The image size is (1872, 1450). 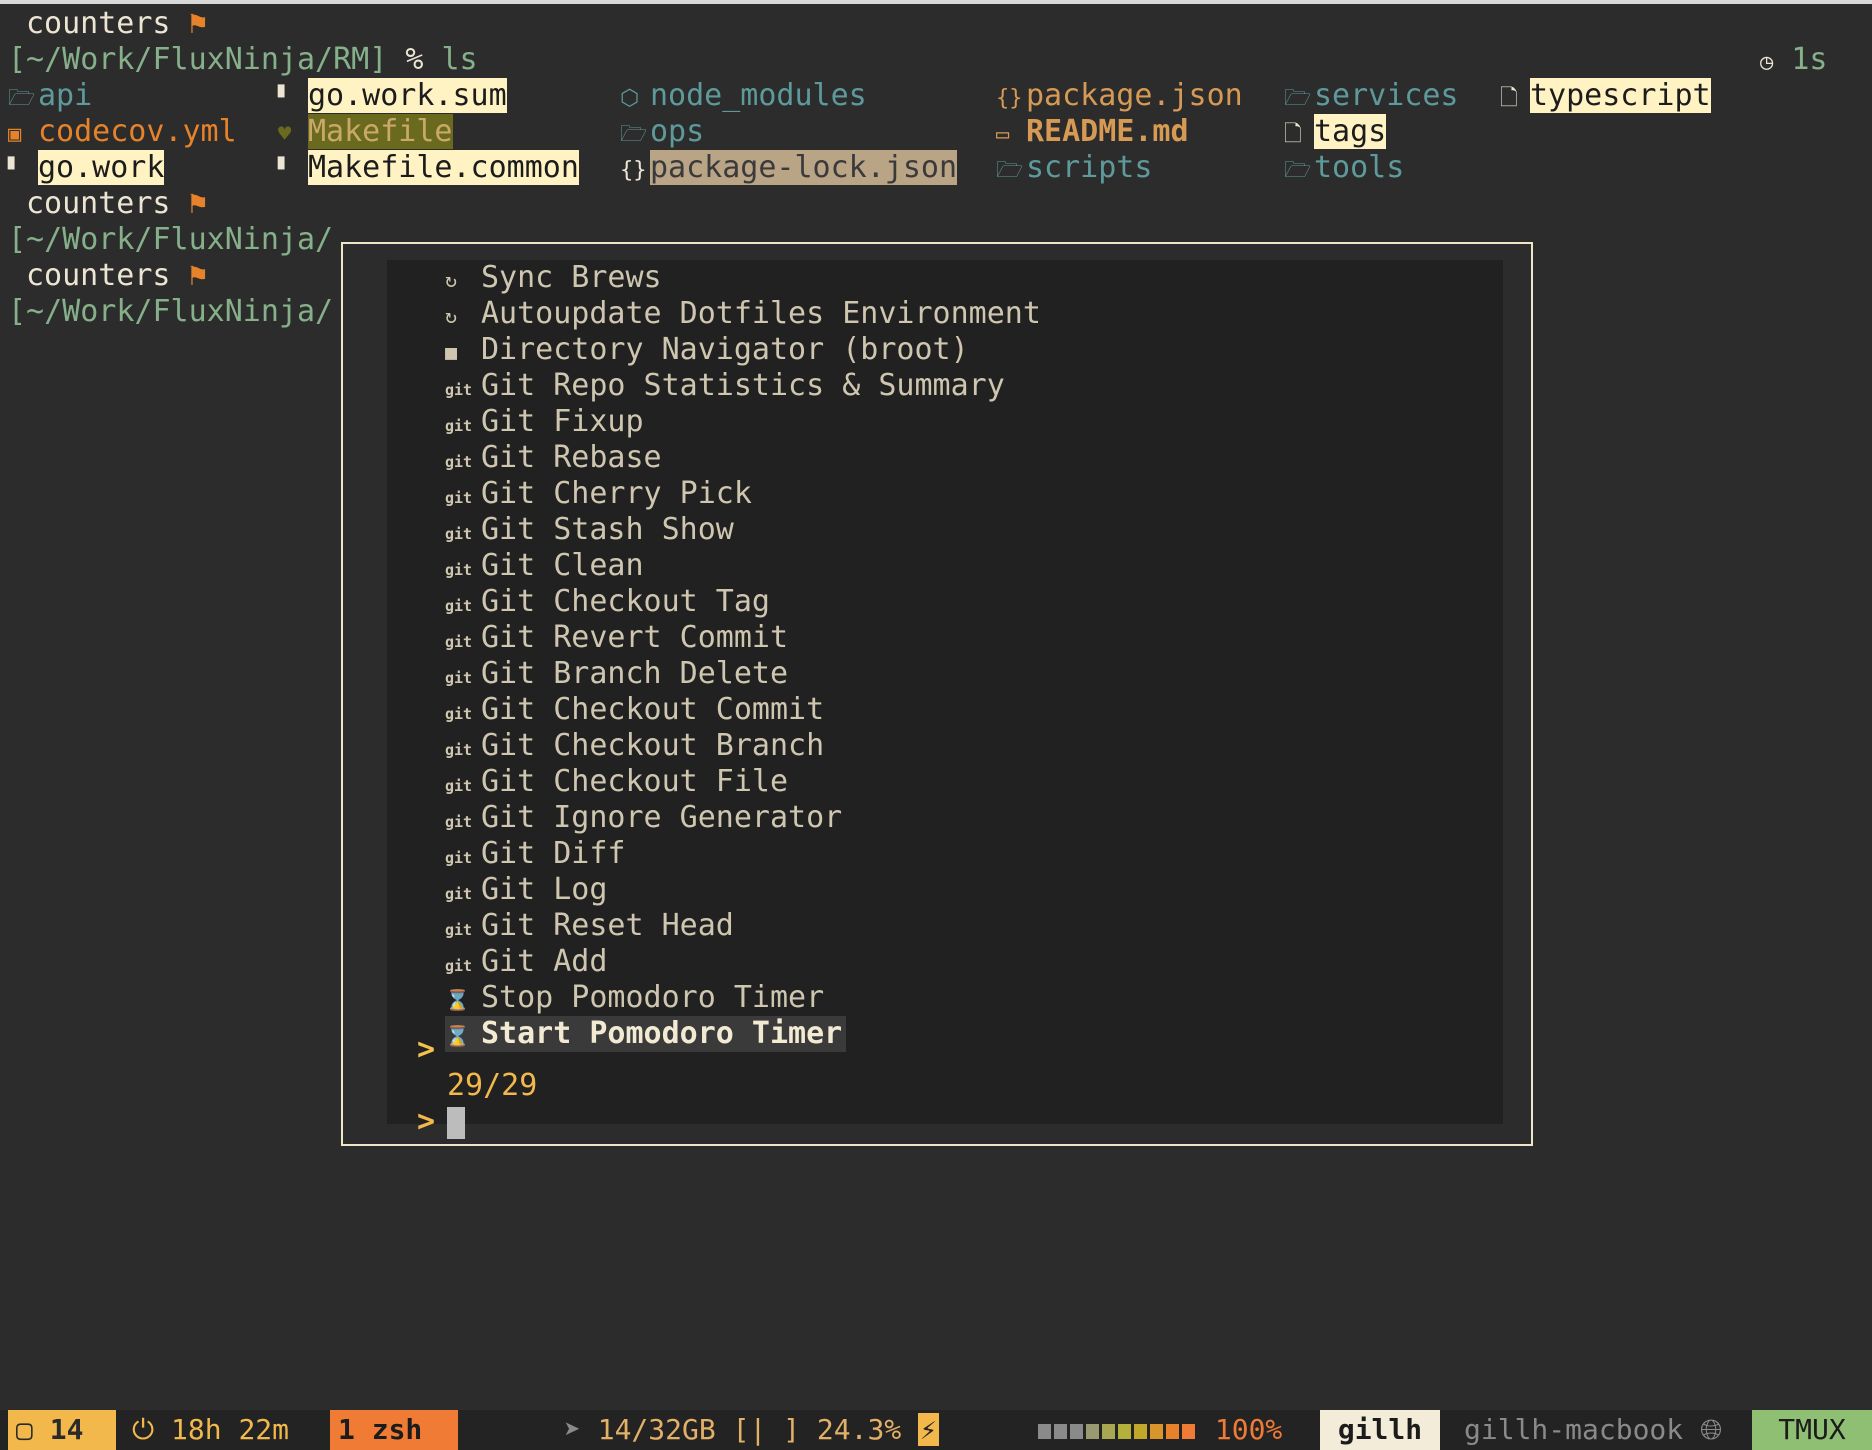 I want to click on ls-entry-scripts: 🗁scripts, so click(x=1074, y=168).